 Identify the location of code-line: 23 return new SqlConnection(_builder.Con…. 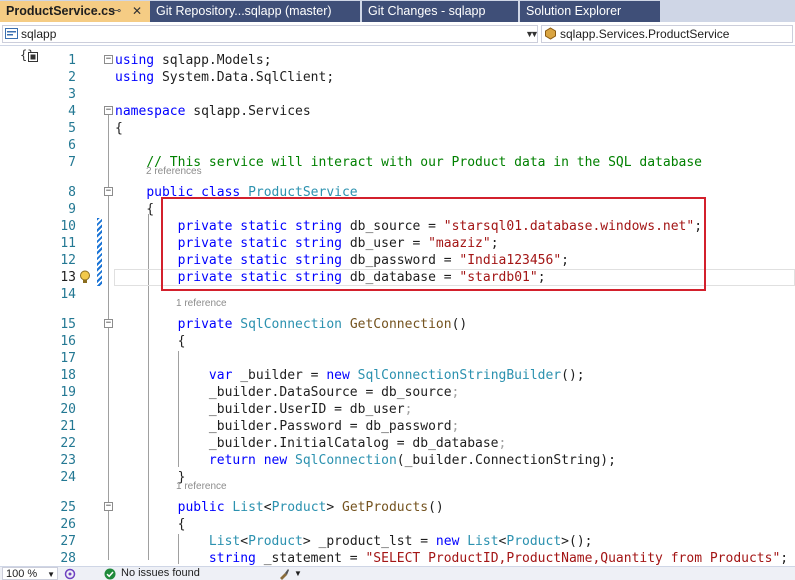
(397, 460).